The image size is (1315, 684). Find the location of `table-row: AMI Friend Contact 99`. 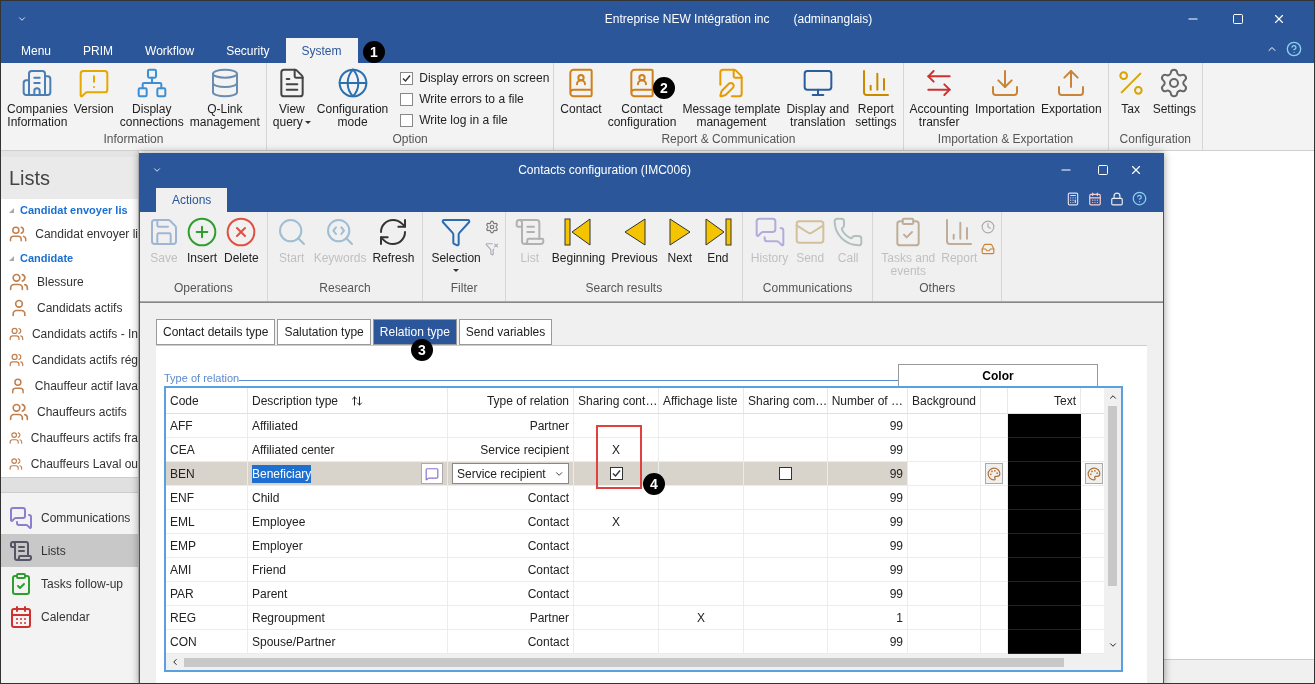

table-row: AMI Friend Contact 99 is located at coordinates (635, 570).